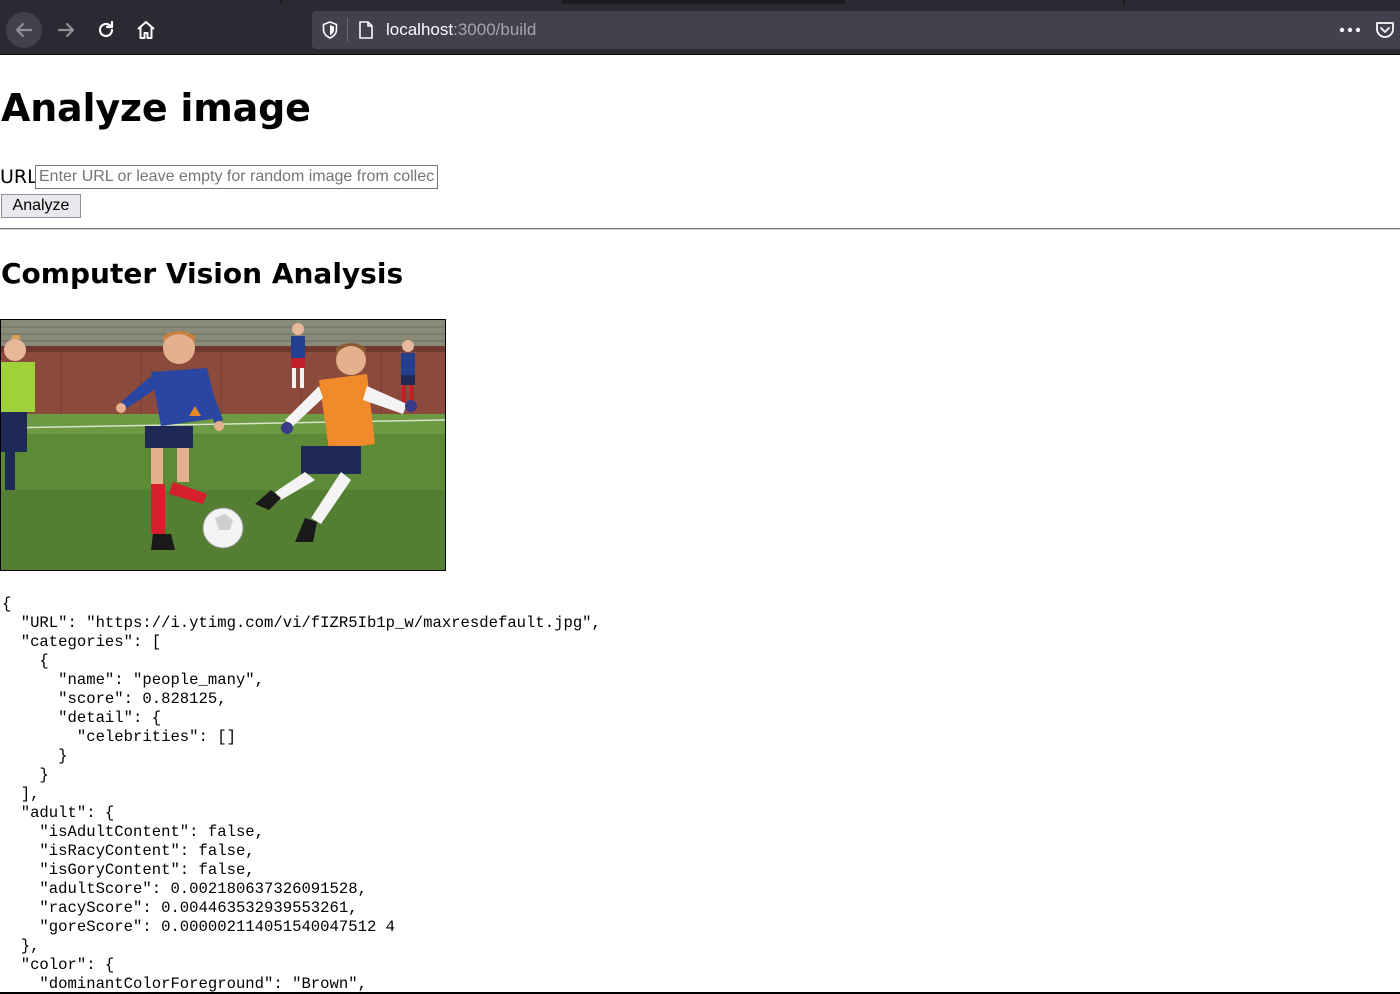 This screenshot has width=1400, height=994. Describe the element at coordinates (236, 177) in the screenshot. I see `url-input` at that location.